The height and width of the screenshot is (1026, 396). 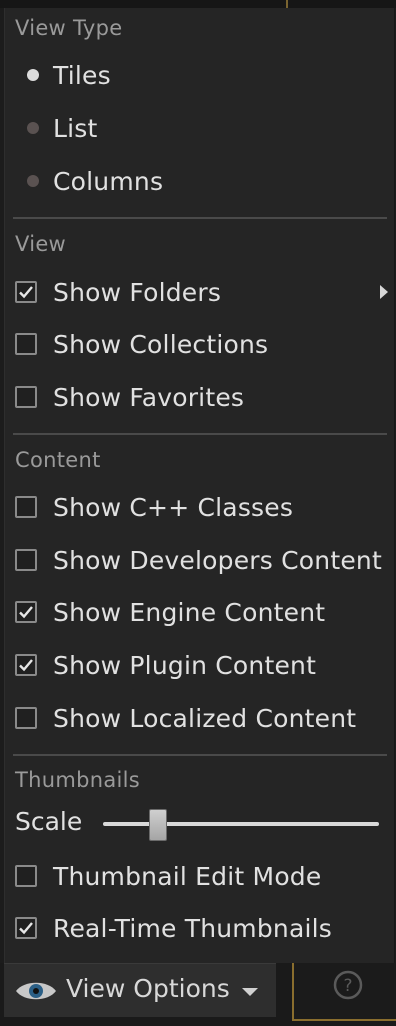 I want to click on menu-item-label: Show Folders, so click(x=137, y=292).